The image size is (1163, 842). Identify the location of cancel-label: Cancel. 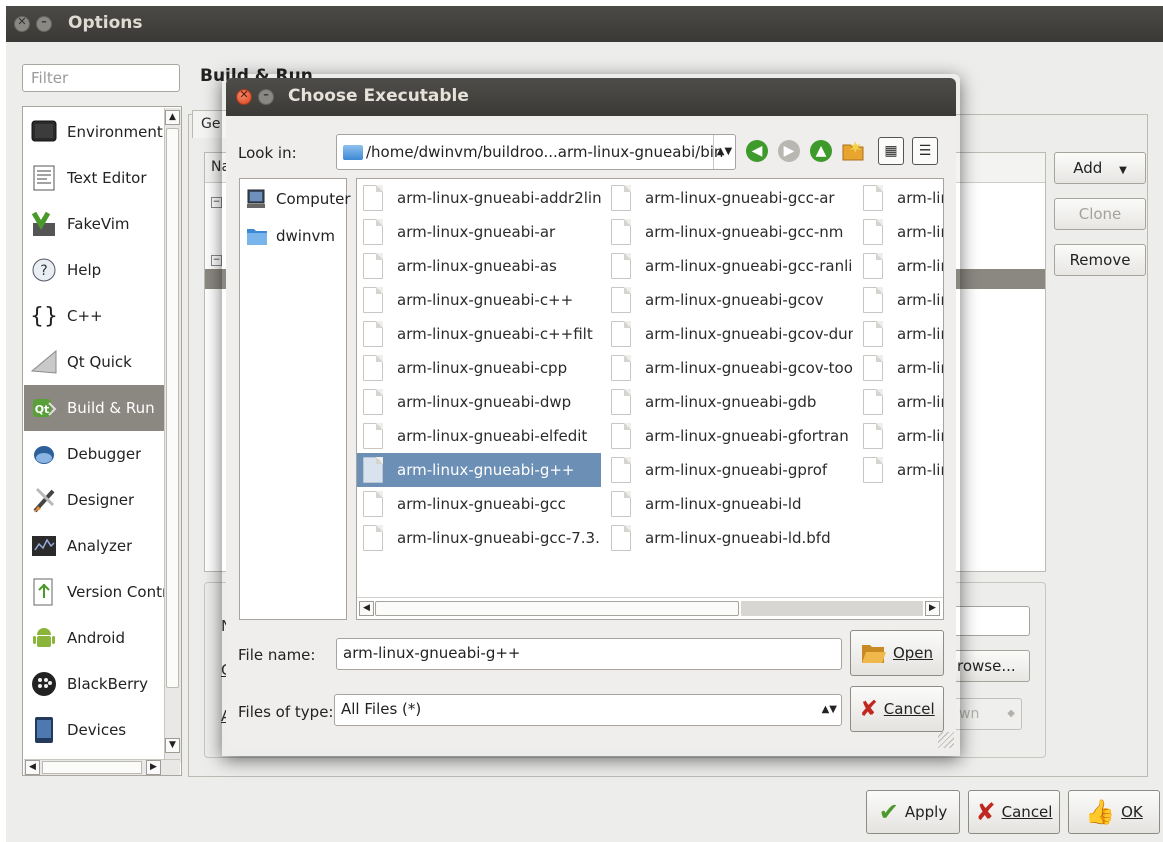
(909, 709).